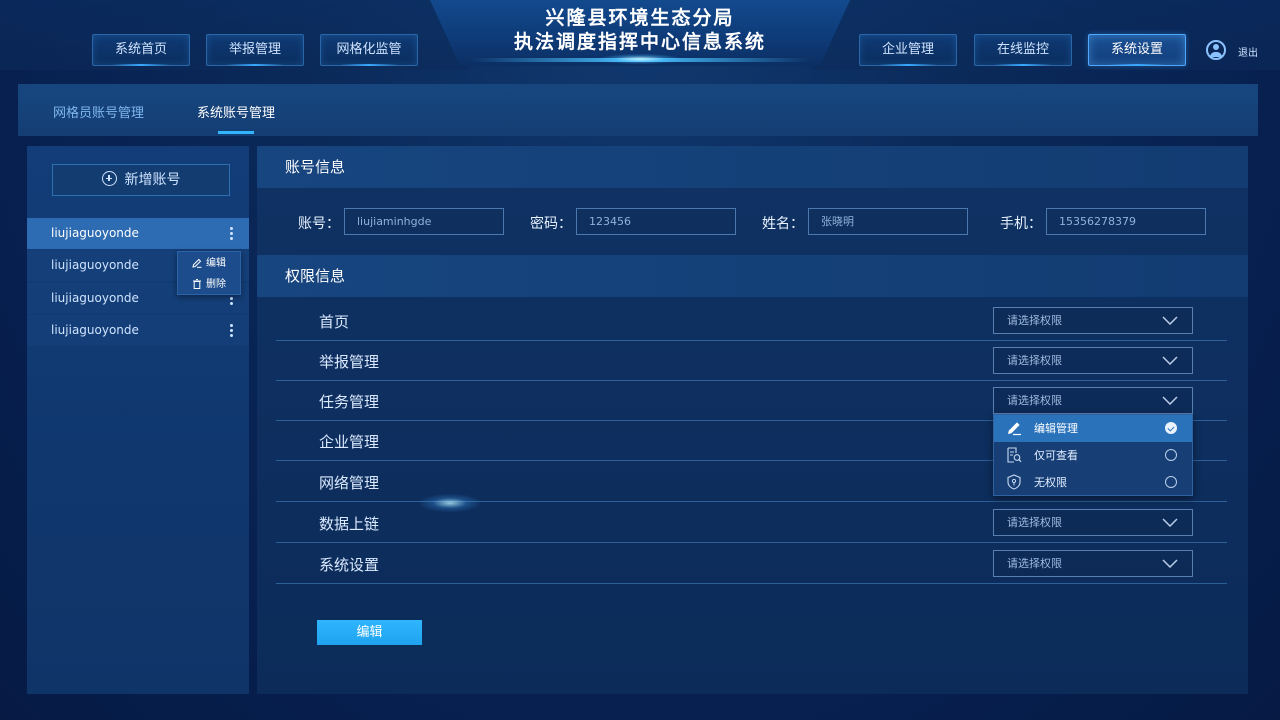 The height and width of the screenshot is (720, 1280). What do you see at coordinates (1093, 400) in the screenshot?
I see `permission-select-open: 请选择权限` at bounding box center [1093, 400].